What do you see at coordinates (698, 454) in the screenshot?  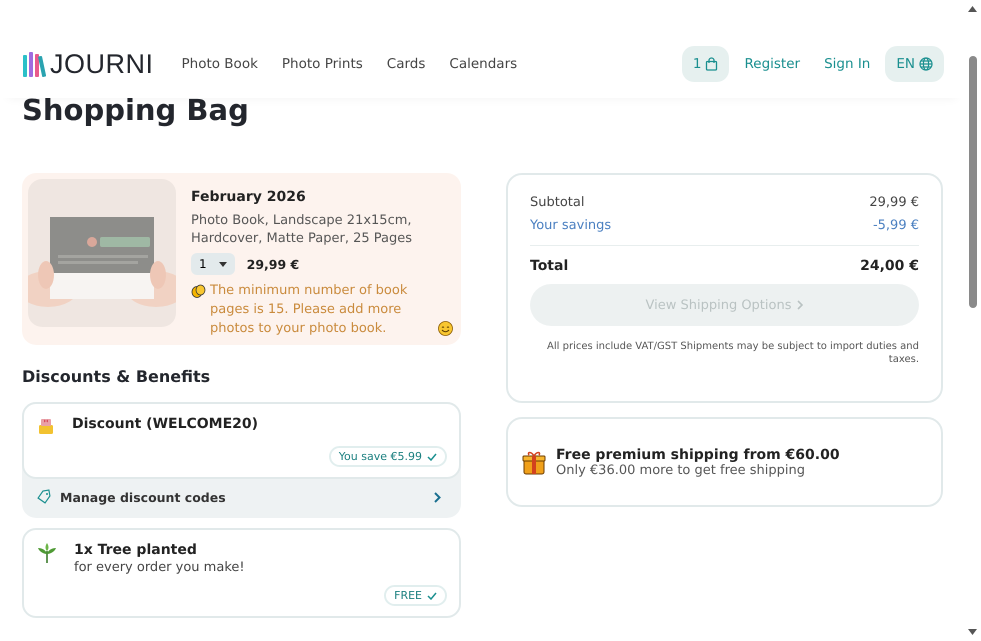 I see `shipping-title: Free premium shipping from €60.00` at bounding box center [698, 454].